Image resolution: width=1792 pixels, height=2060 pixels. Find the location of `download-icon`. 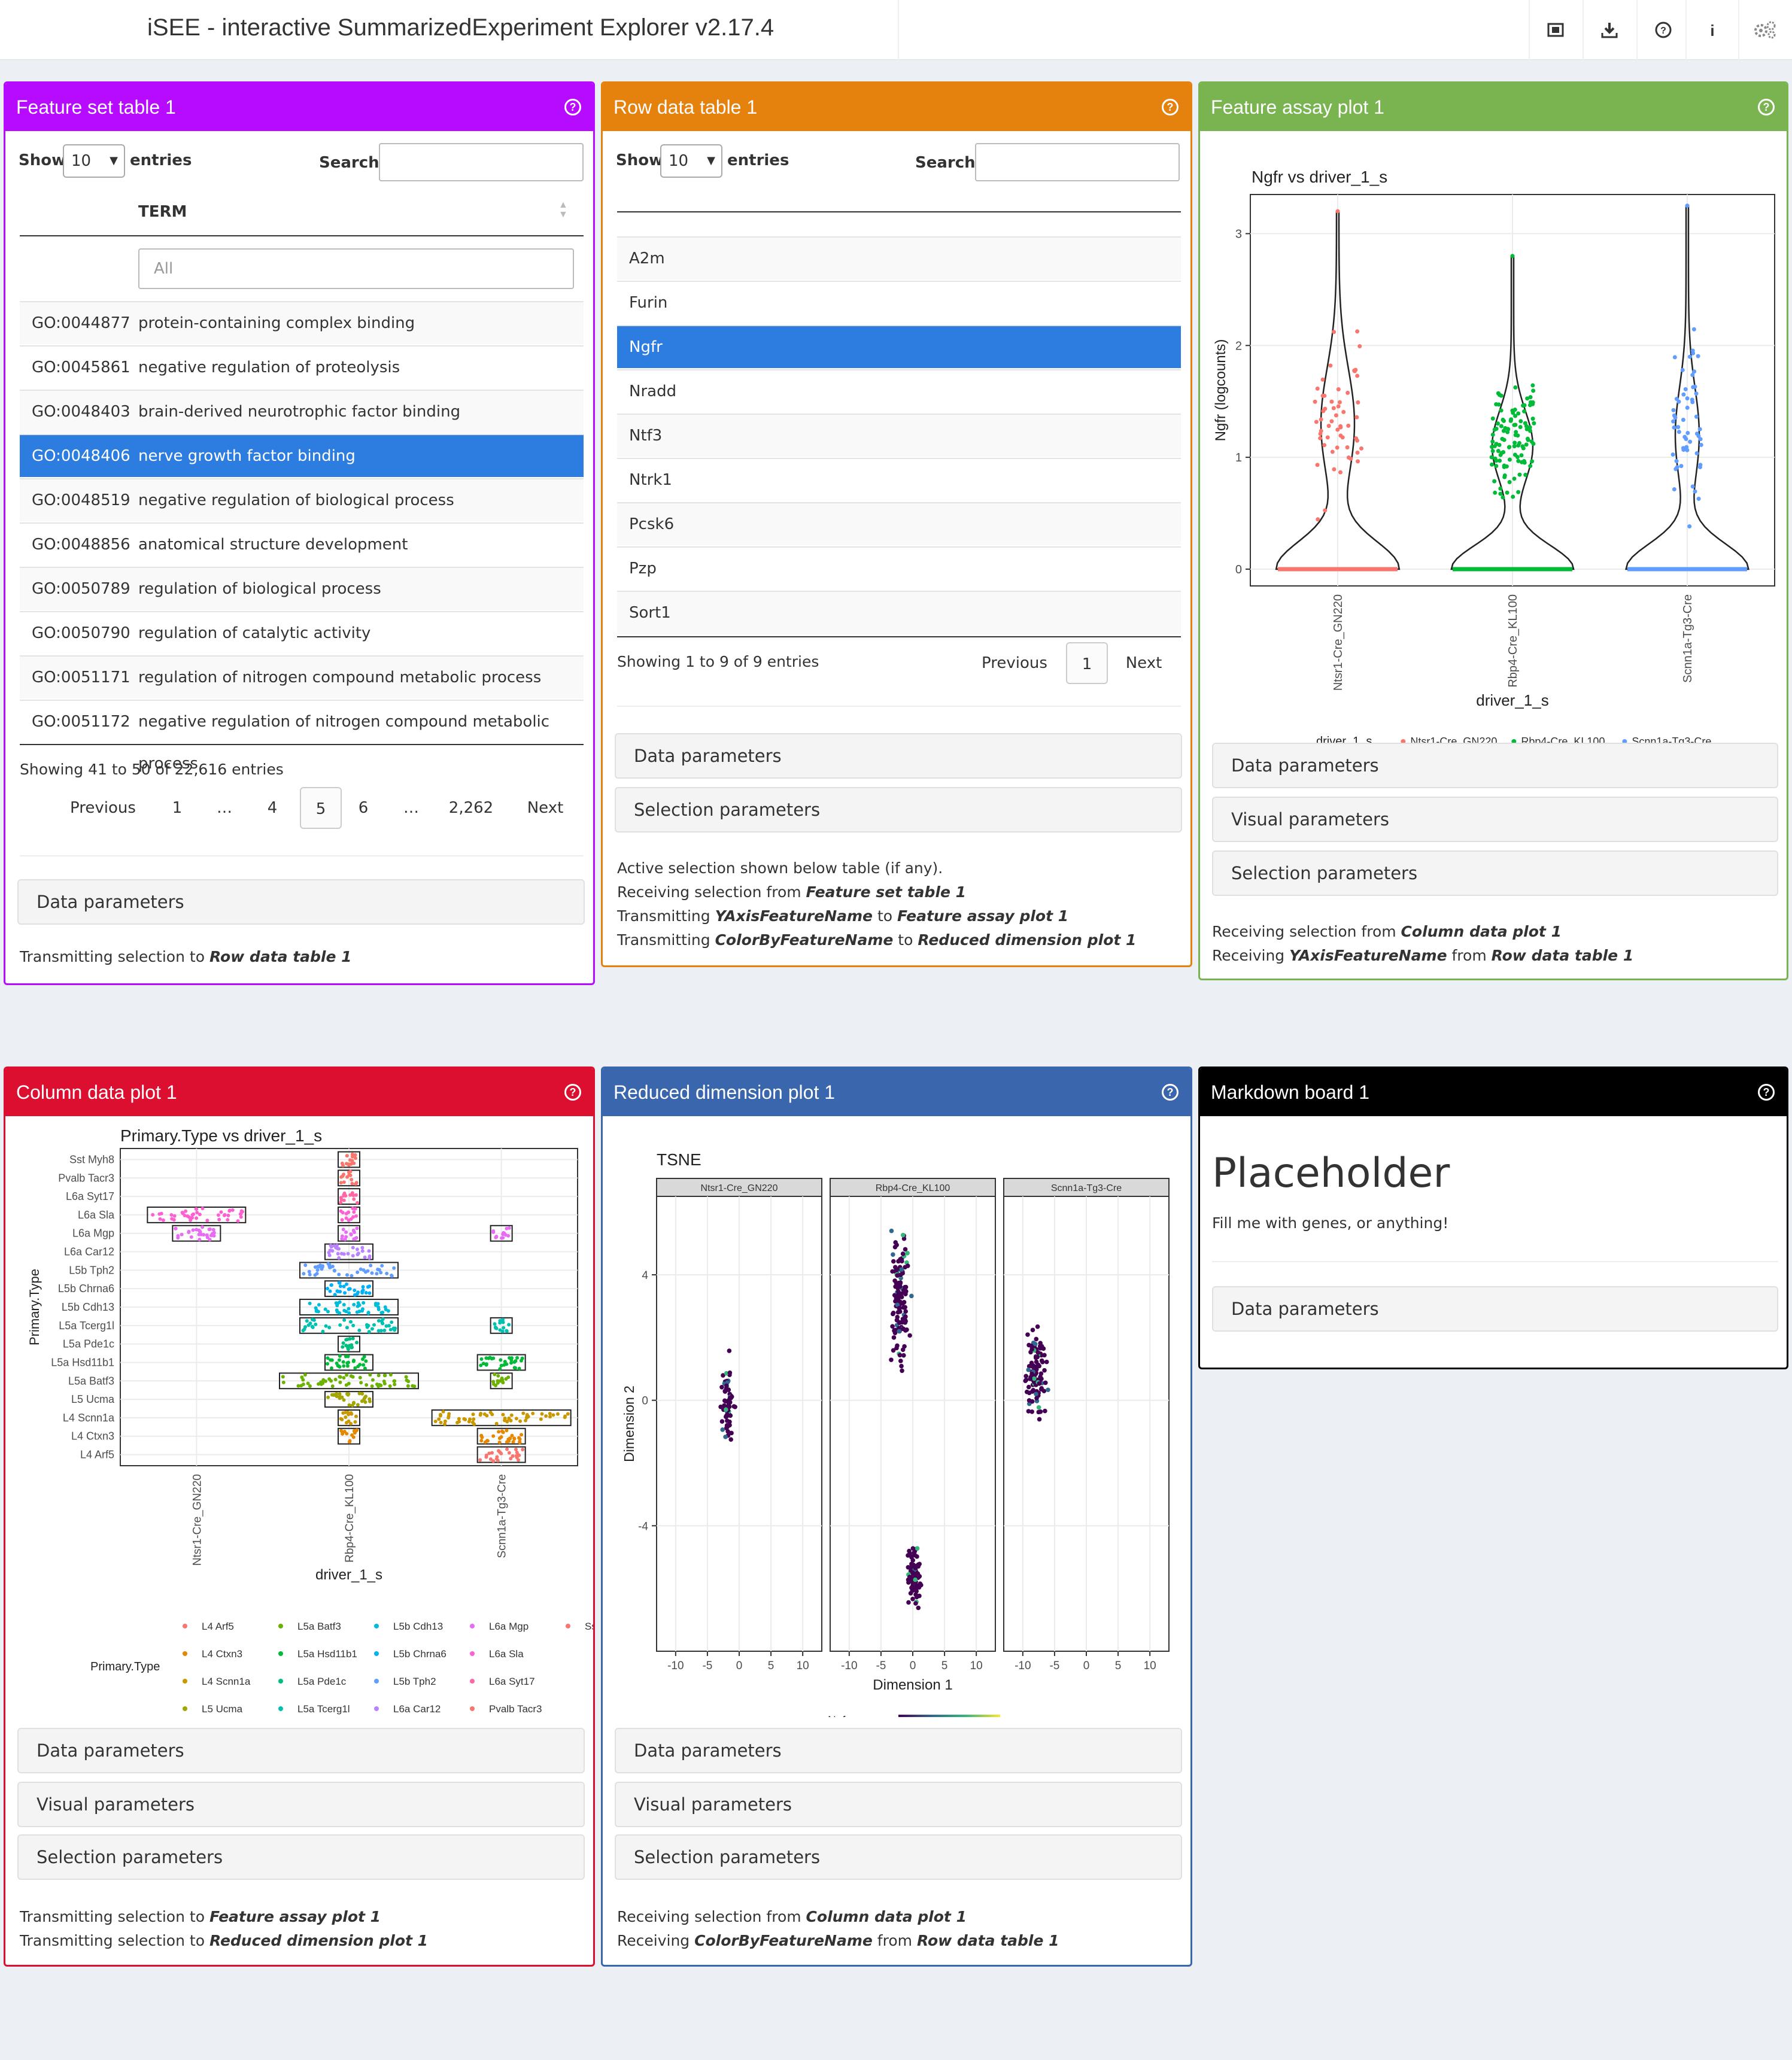

download-icon is located at coordinates (1609, 30).